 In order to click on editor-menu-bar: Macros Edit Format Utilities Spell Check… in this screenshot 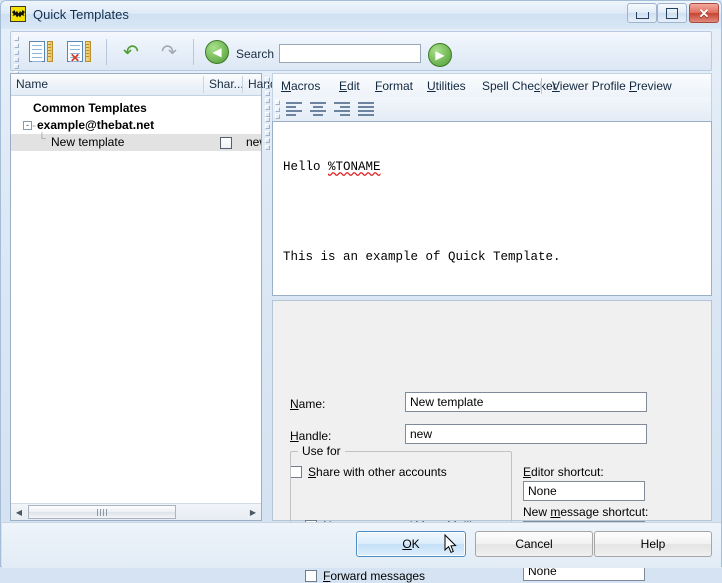, I will do `click(492, 85)`.